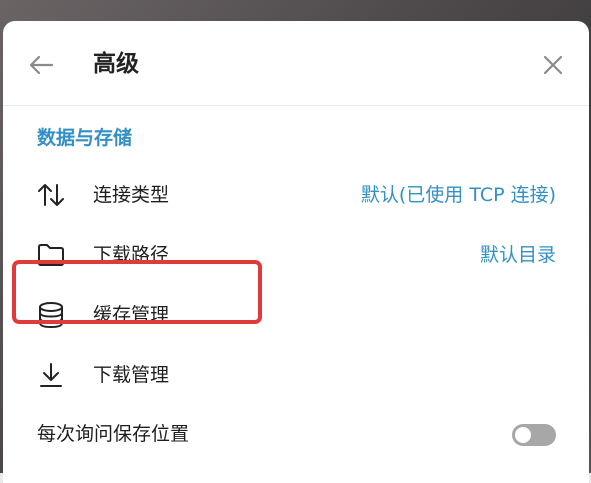 Image resolution: width=591 pixels, height=483 pixels. I want to click on settings-row-label: 缓存管理, so click(131, 315).